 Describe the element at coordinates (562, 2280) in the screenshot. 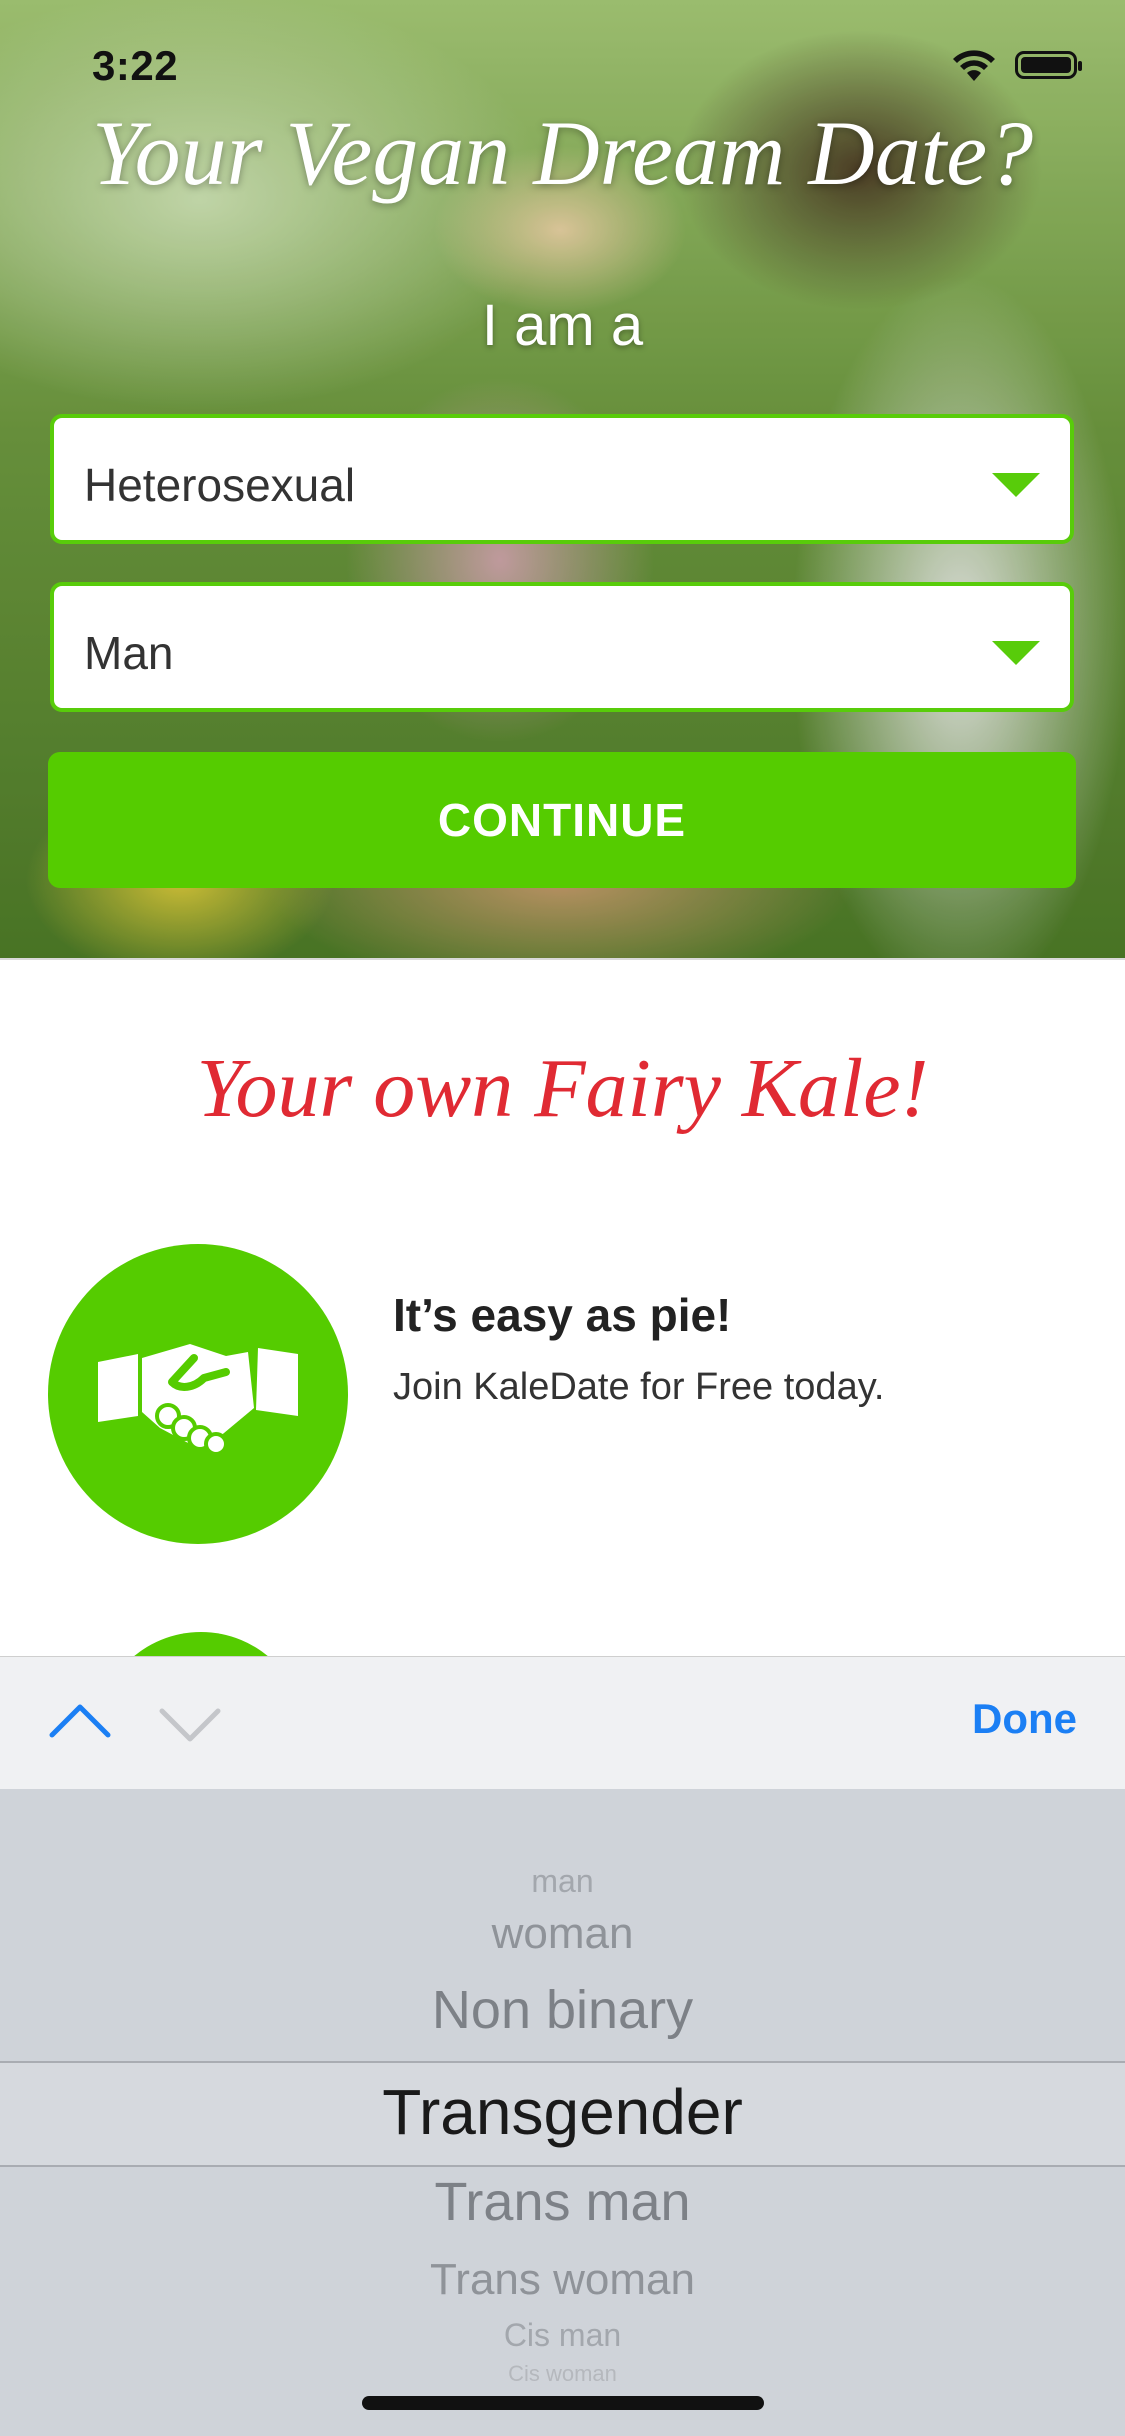

I see `picker-option: Trans woman` at that location.